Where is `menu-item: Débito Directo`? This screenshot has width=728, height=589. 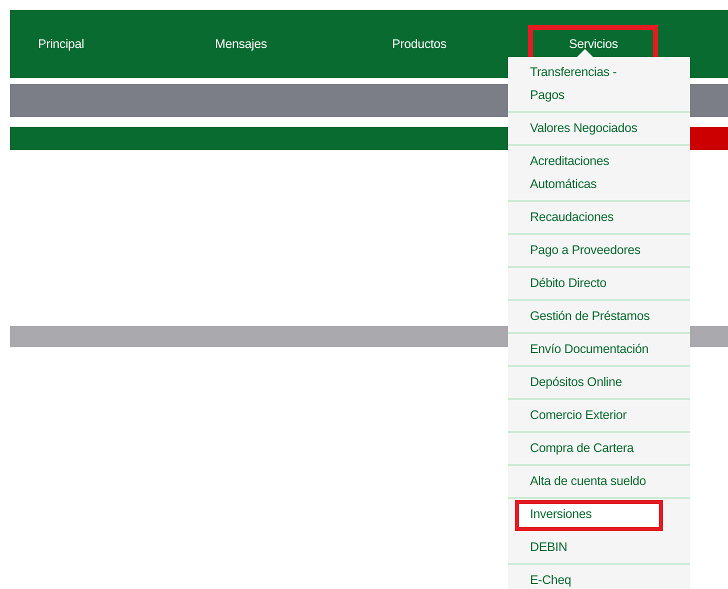
menu-item: Débito Directo is located at coordinates (599, 284).